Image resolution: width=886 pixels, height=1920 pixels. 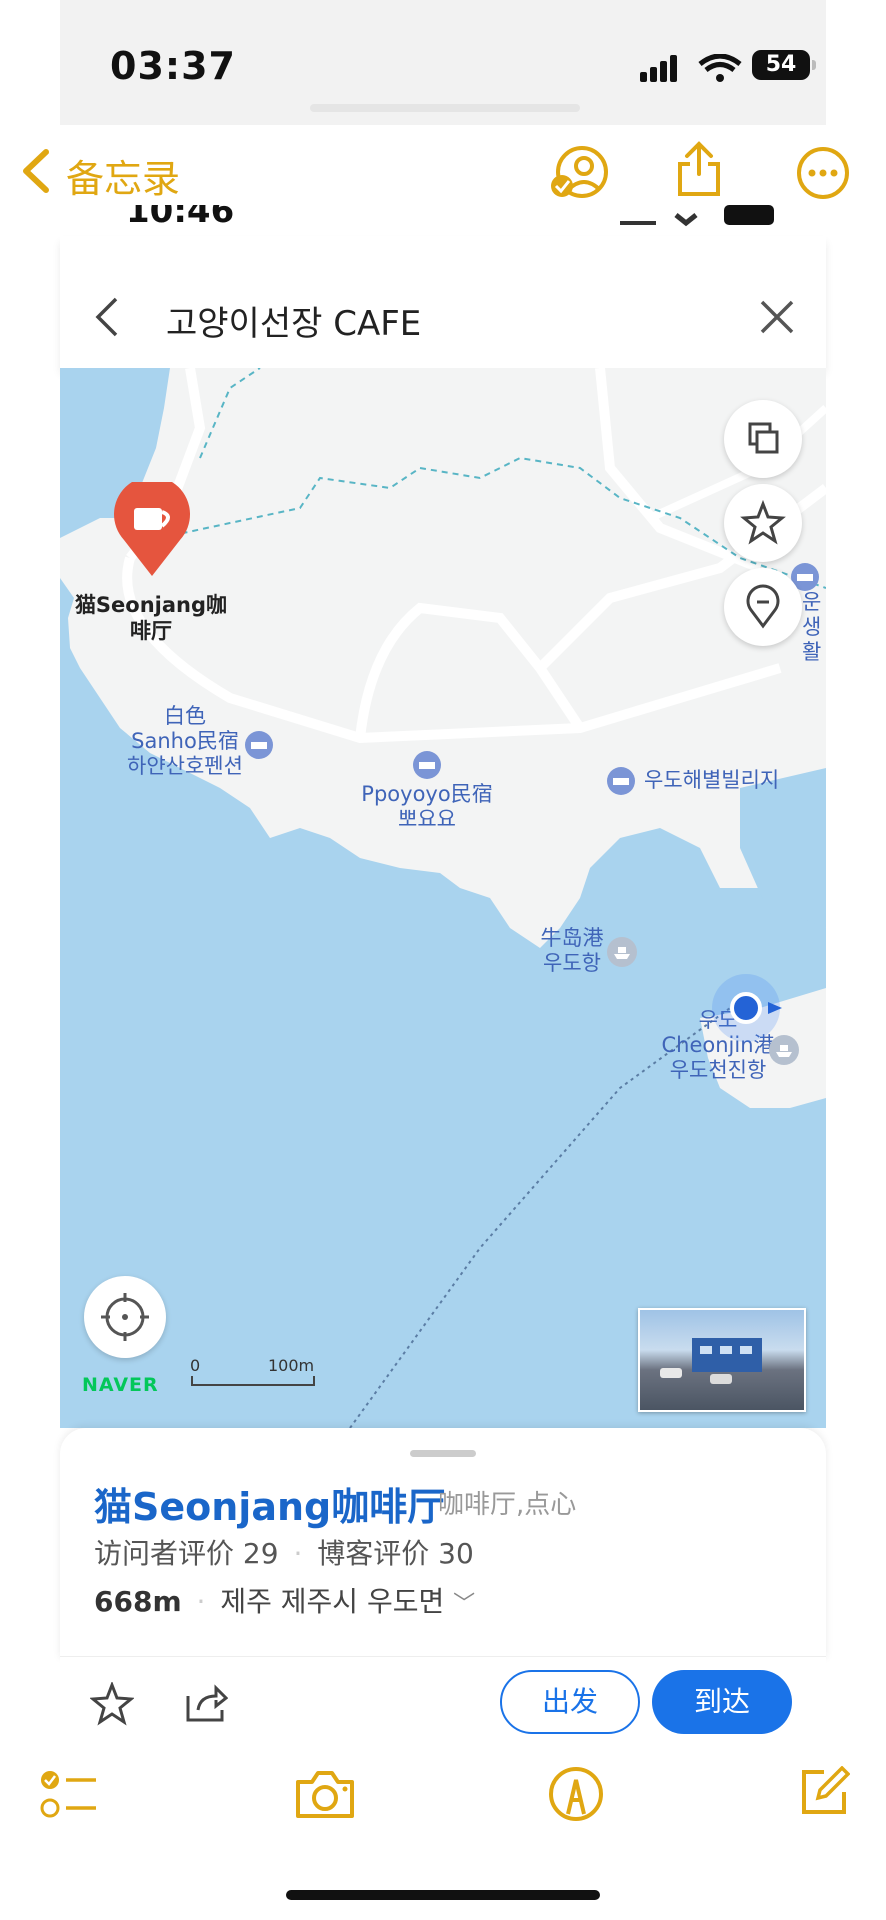 I want to click on place-address: 제주 제주시 우도면, so click(x=332, y=1601).